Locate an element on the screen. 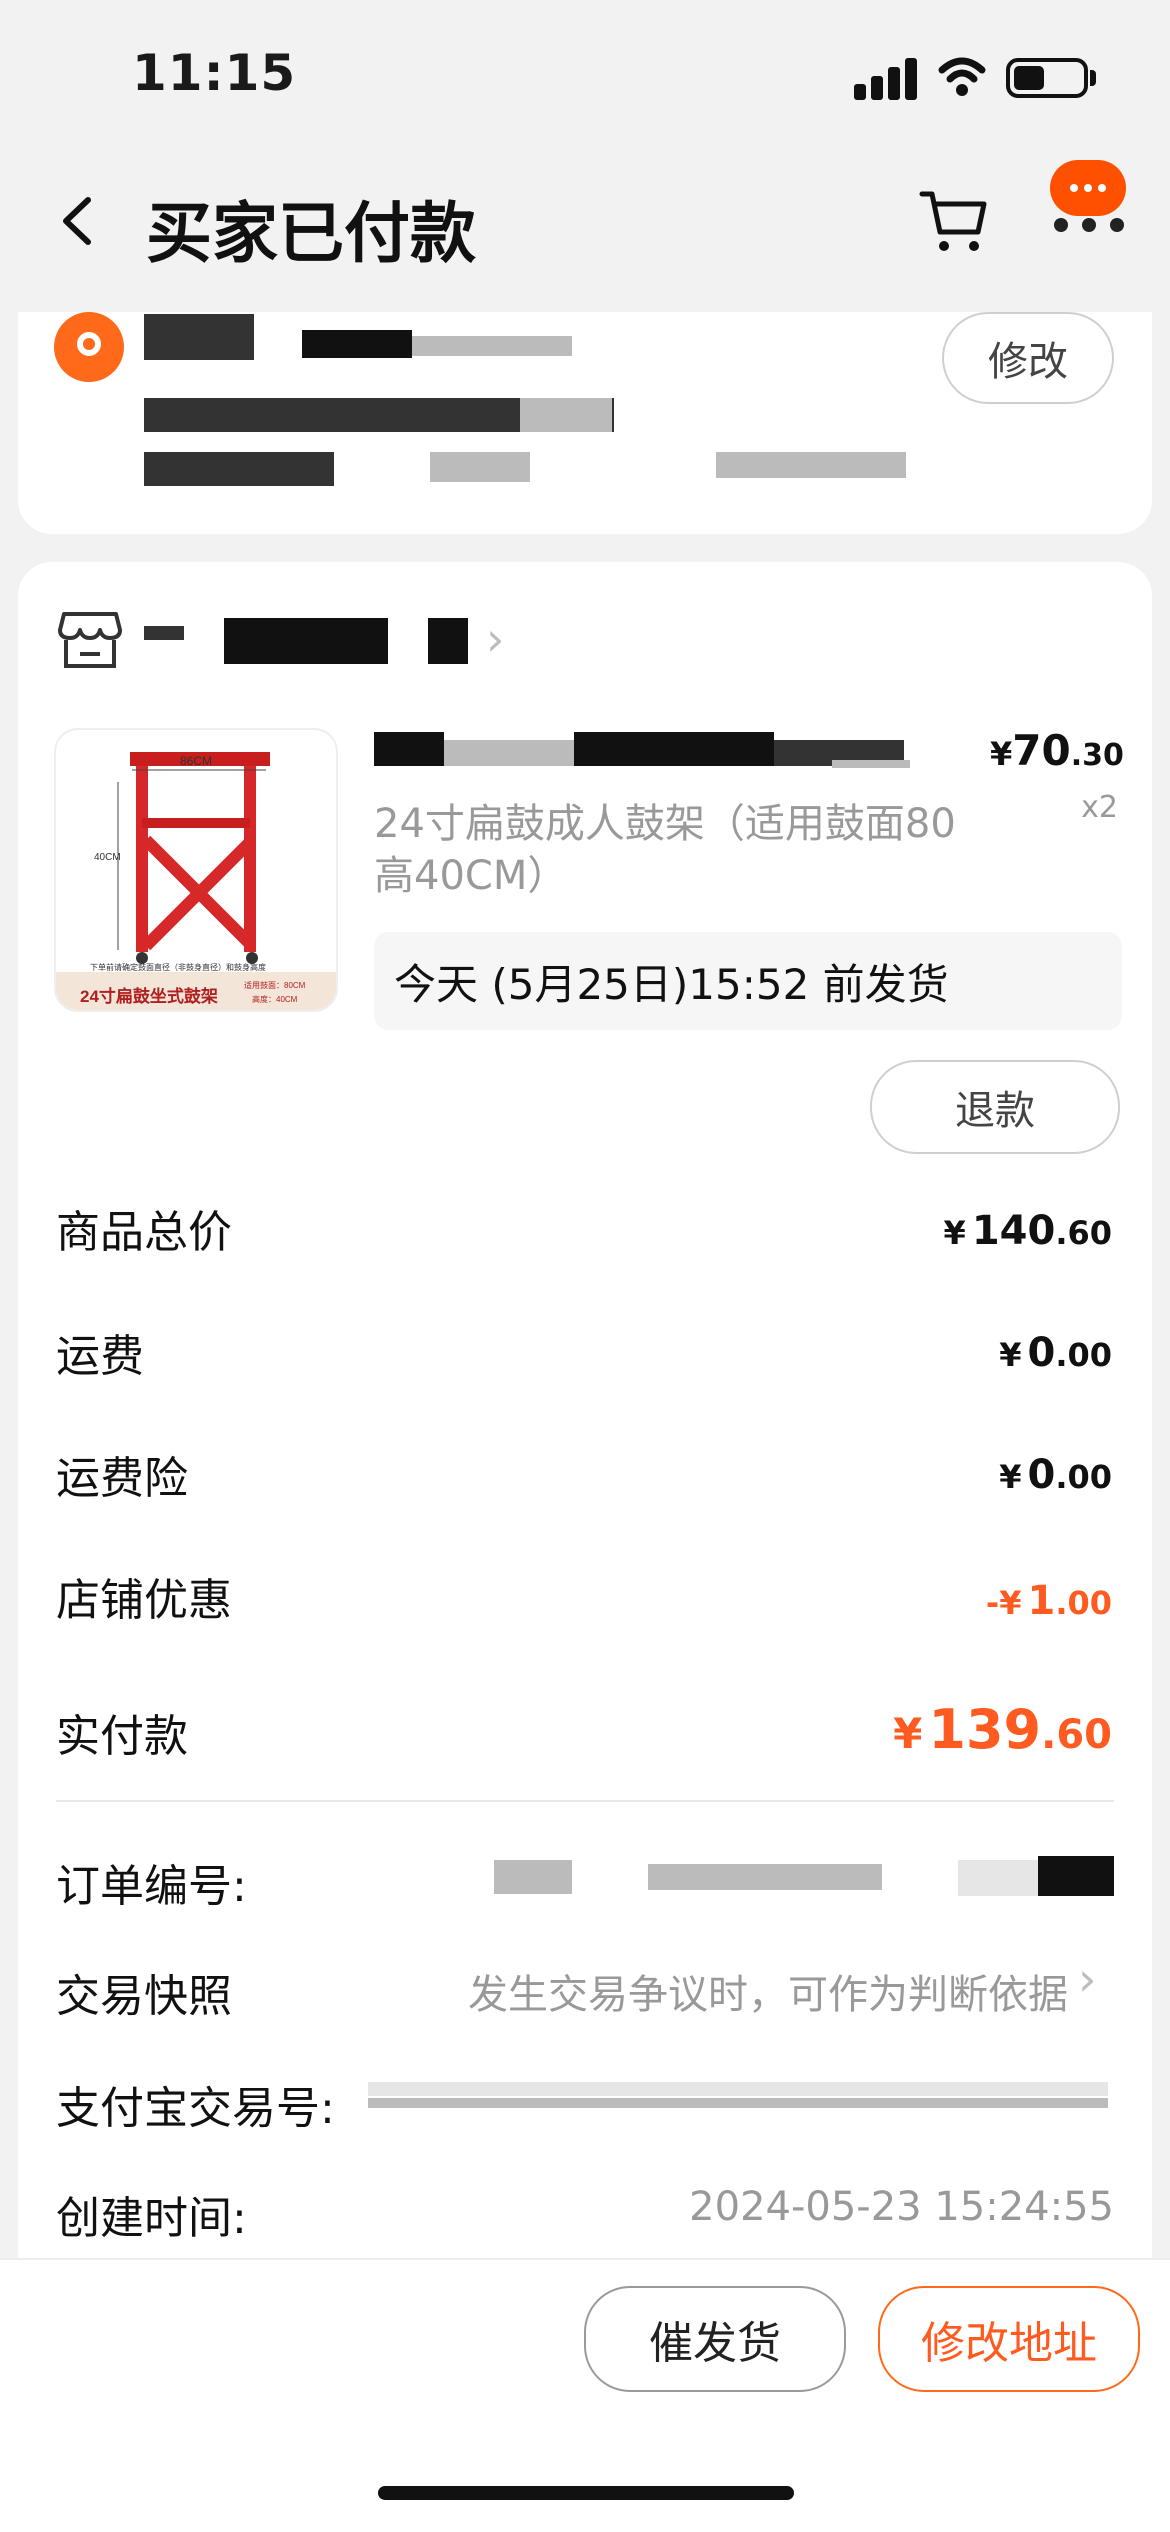  snapshot-label: 交易快照 is located at coordinates (144, 1996).